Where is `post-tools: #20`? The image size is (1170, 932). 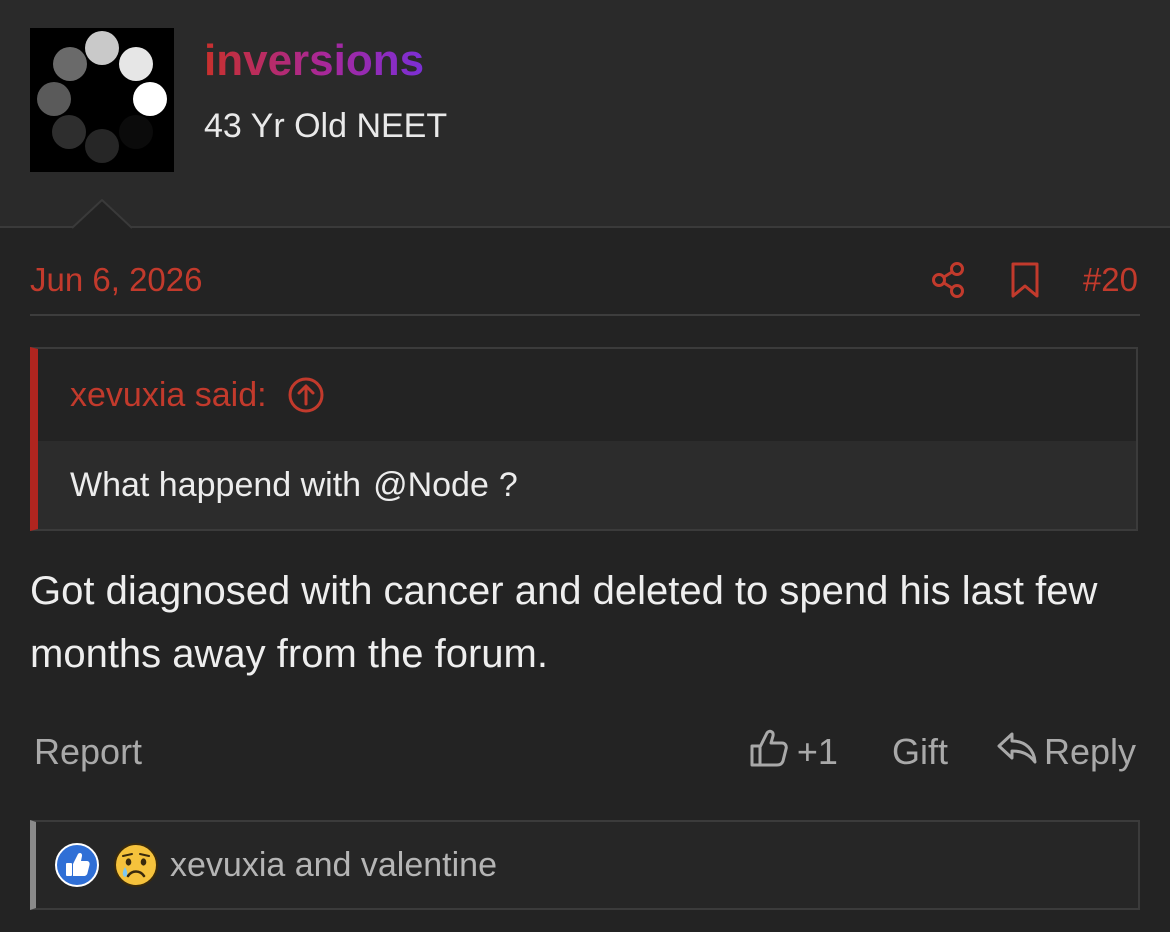 post-tools: #20 is located at coordinates (1034, 280).